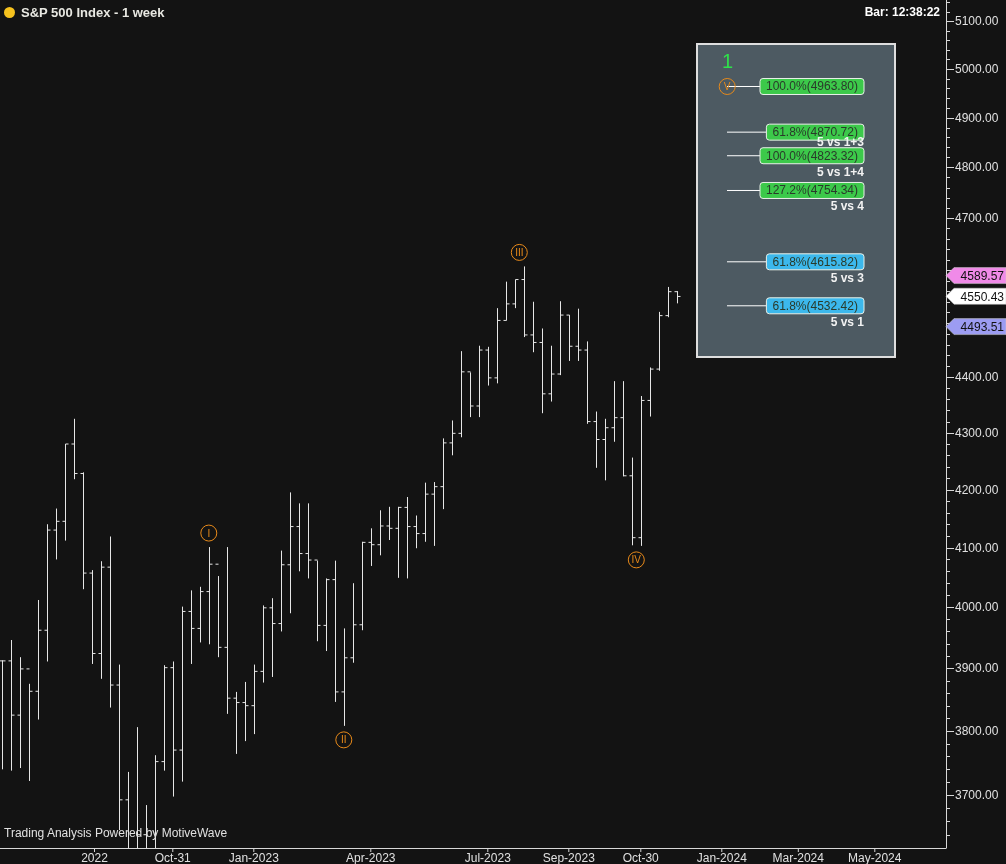 The height and width of the screenshot is (864, 1006). What do you see at coordinates (209, 533) in the screenshot?
I see `wave-label: I` at bounding box center [209, 533].